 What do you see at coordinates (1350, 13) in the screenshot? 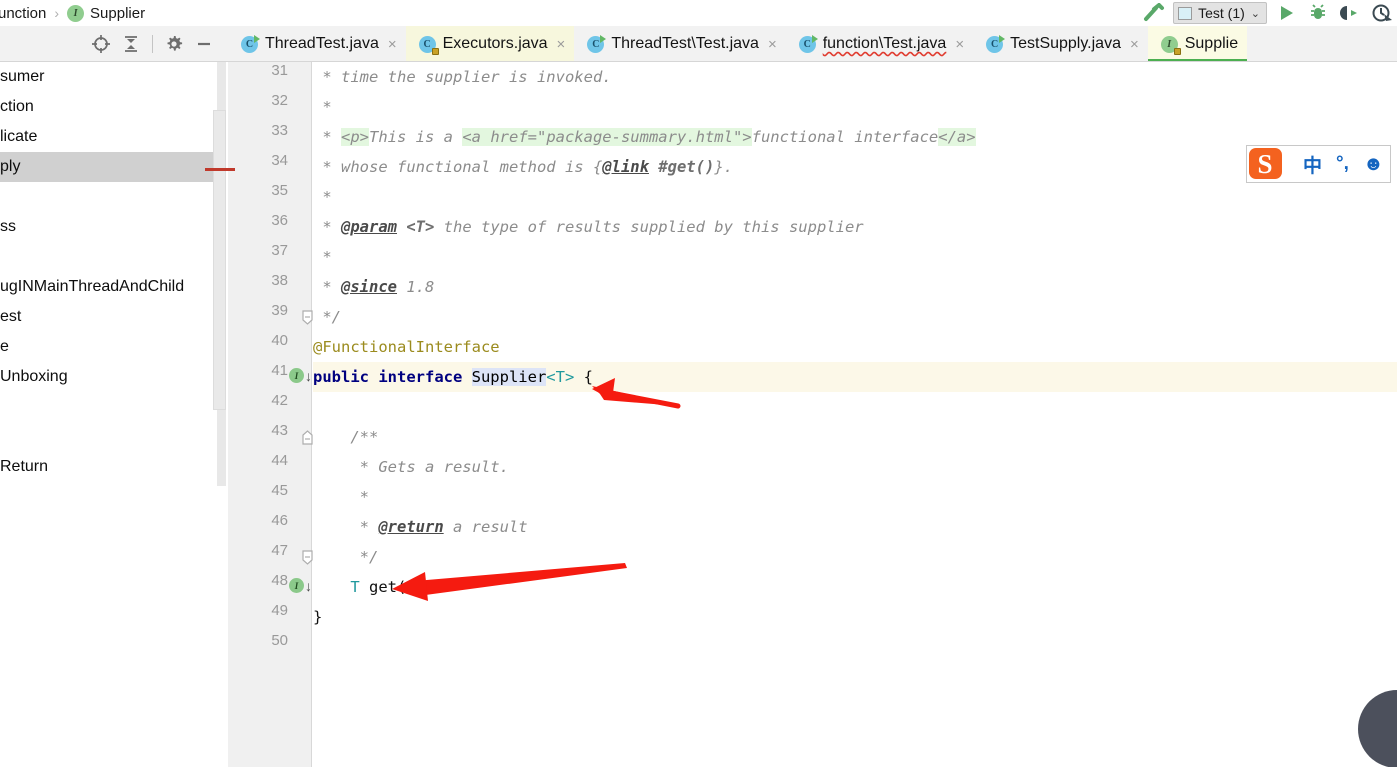
I see `run-with-coverage-icon` at bounding box center [1350, 13].